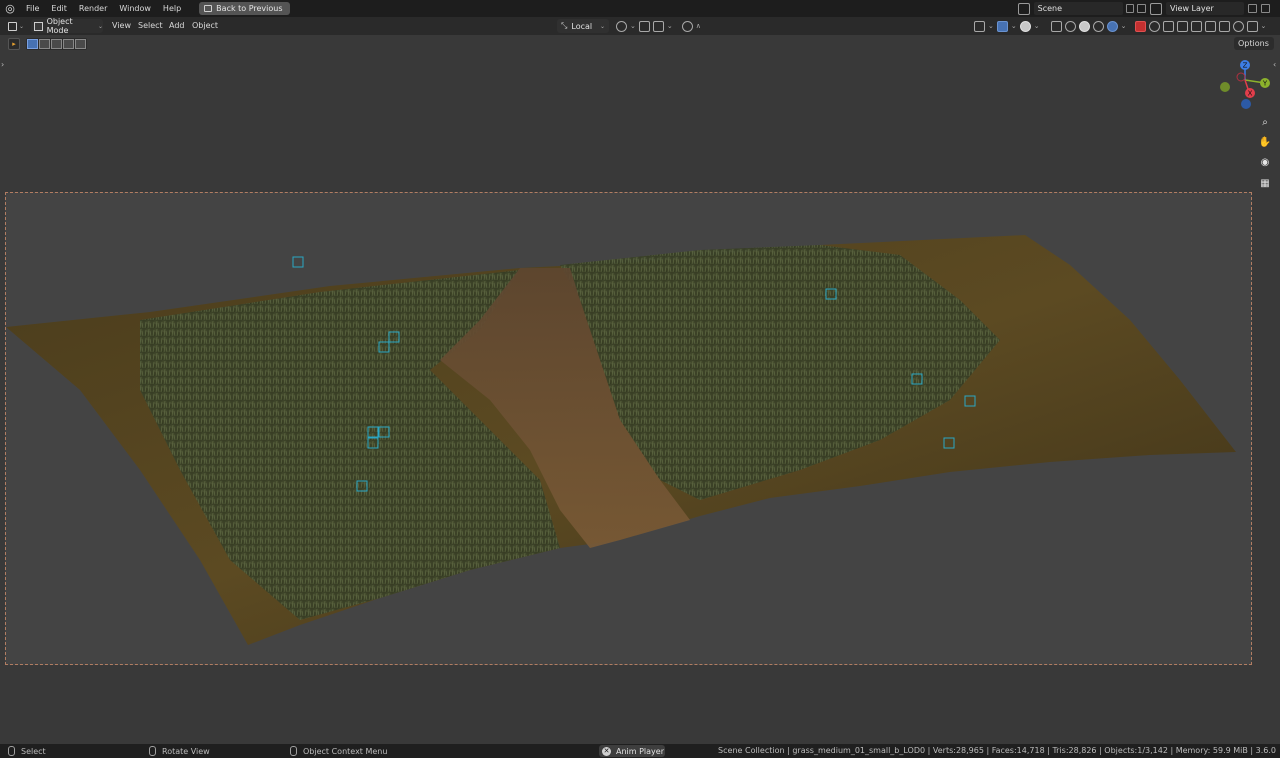 The height and width of the screenshot is (758, 1280). Describe the element at coordinates (345, 751) in the screenshot. I see `context-menu-hint-label: Object Context Menu` at that location.